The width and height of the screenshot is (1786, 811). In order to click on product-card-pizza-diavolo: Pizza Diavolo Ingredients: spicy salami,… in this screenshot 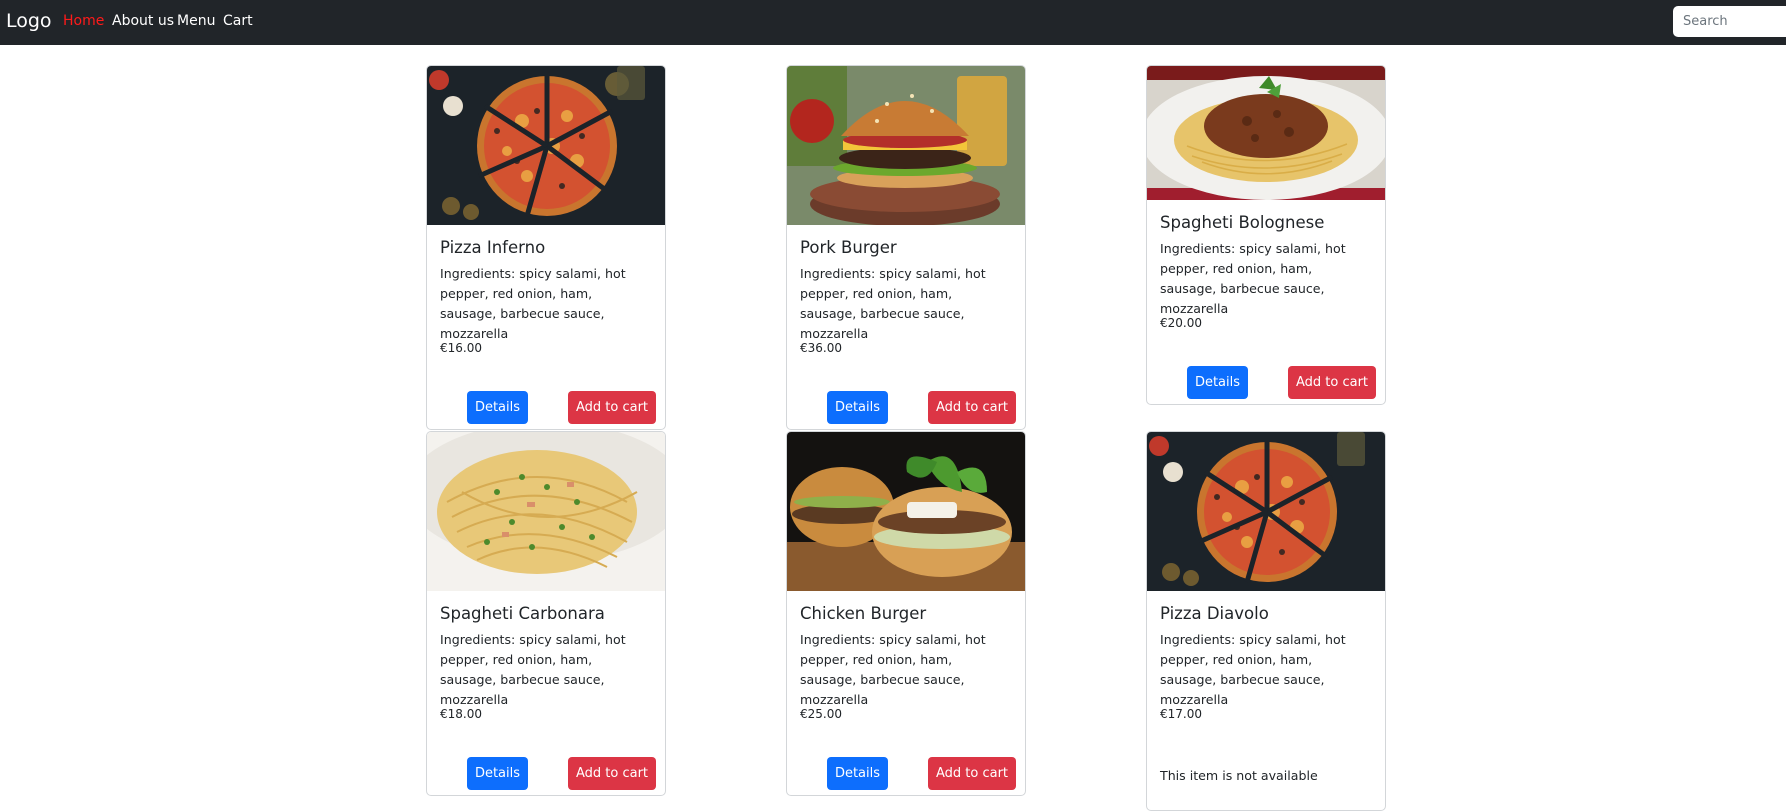, I will do `click(1266, 621)`.